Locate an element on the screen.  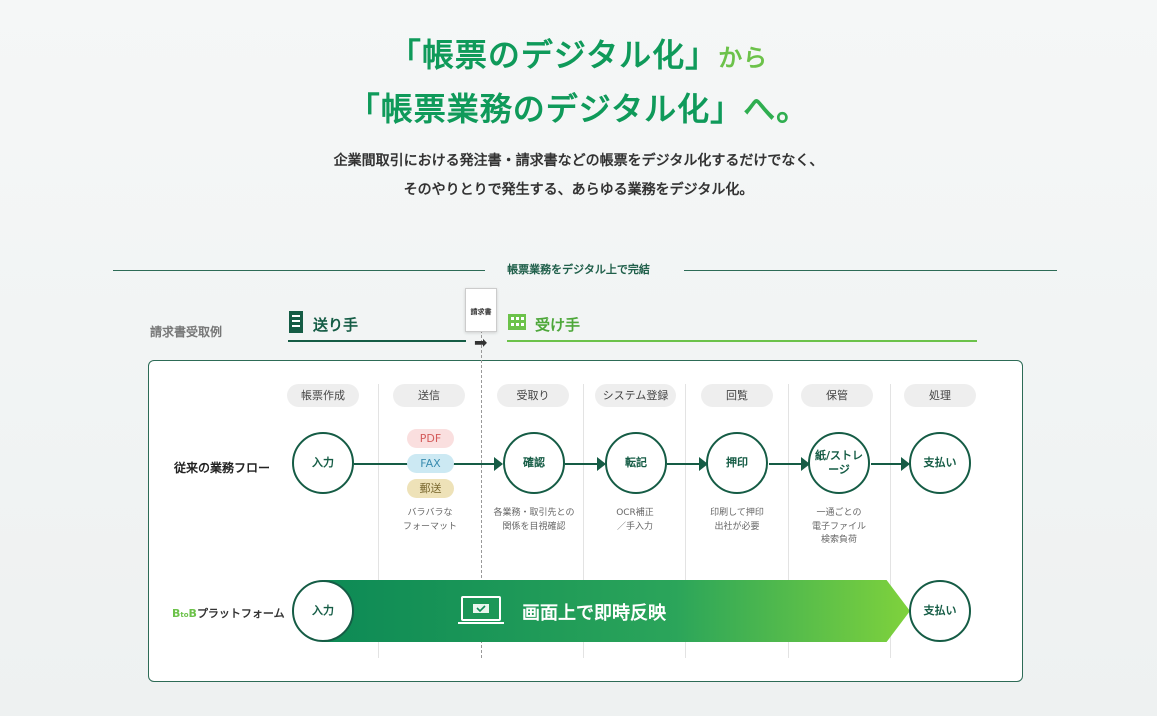
headline-line-2-main: 「帳票業務のデジタル化」 is located at coordinates (545, 109).